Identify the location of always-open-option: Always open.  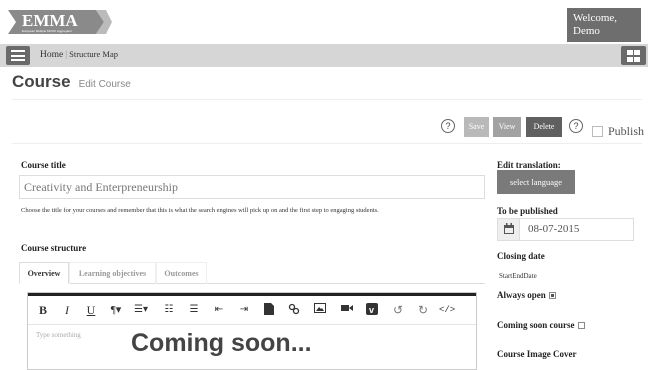
(526, 295).